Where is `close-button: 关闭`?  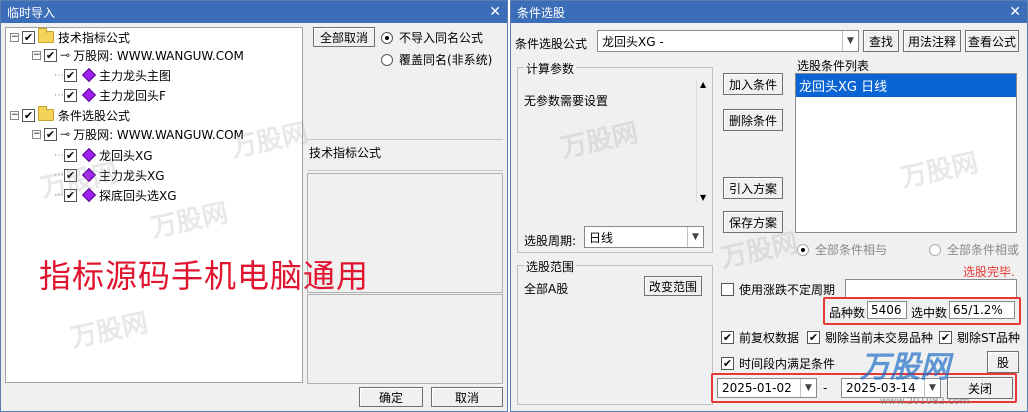 close-button: 关闭 is located at coordinates (980, 388).